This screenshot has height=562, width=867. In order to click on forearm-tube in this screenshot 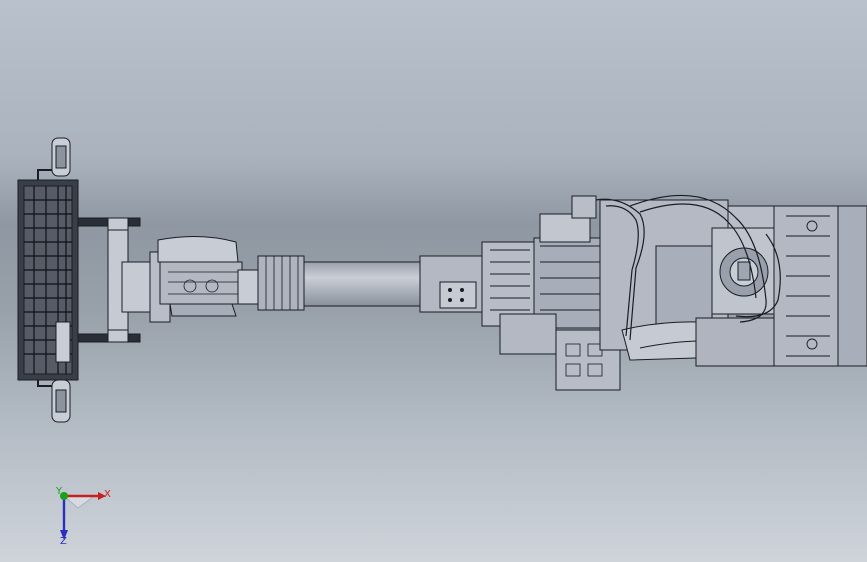, I will do `click(371, 284)`.